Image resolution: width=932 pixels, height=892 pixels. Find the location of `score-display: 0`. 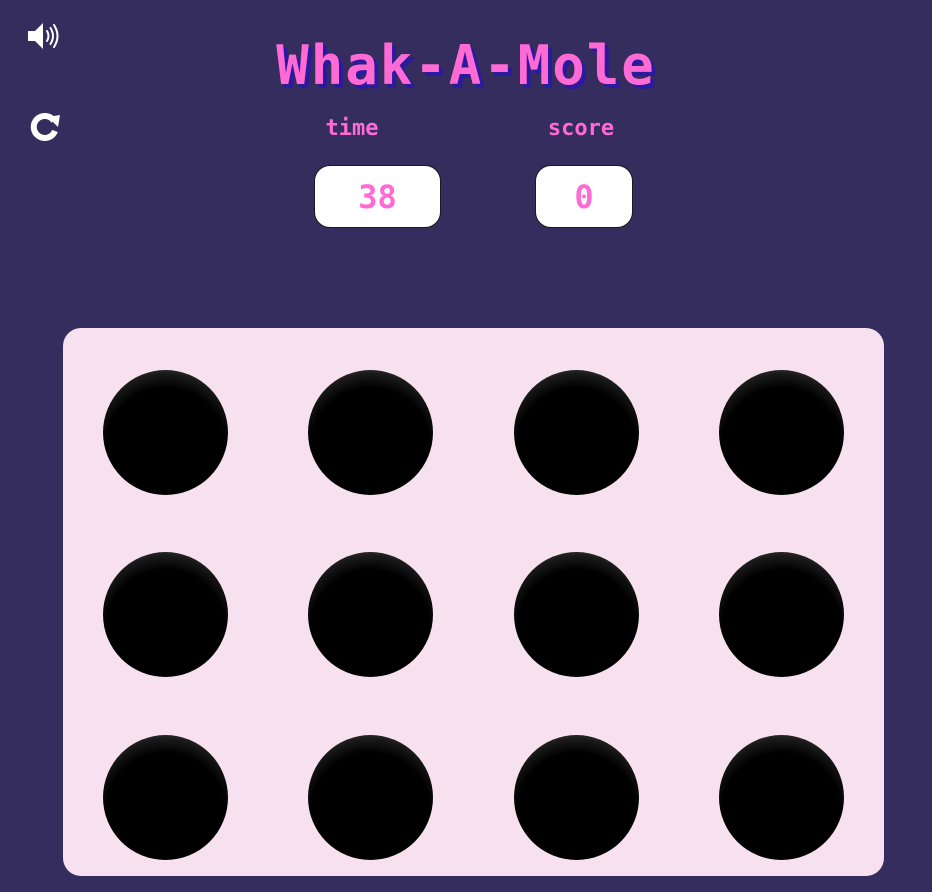

score-display: 0 is located at coordinates (584, 196).